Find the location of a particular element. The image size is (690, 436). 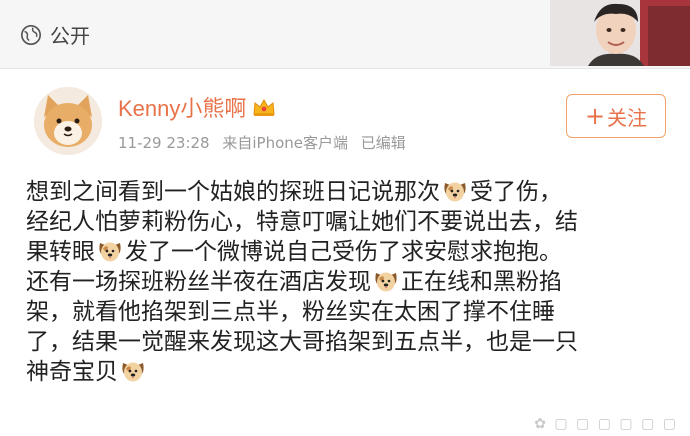

post-line: 经纪人怕萝莉粉伤心，特意叮嘱让她们不要说出去，结 is located at coordinates (351, 222).